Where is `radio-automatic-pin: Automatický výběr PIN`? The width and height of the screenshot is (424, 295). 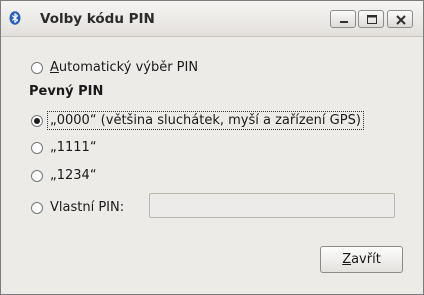 radio-automatic-pin: Automatický výběr PIN is located at coordinates (114, 67).